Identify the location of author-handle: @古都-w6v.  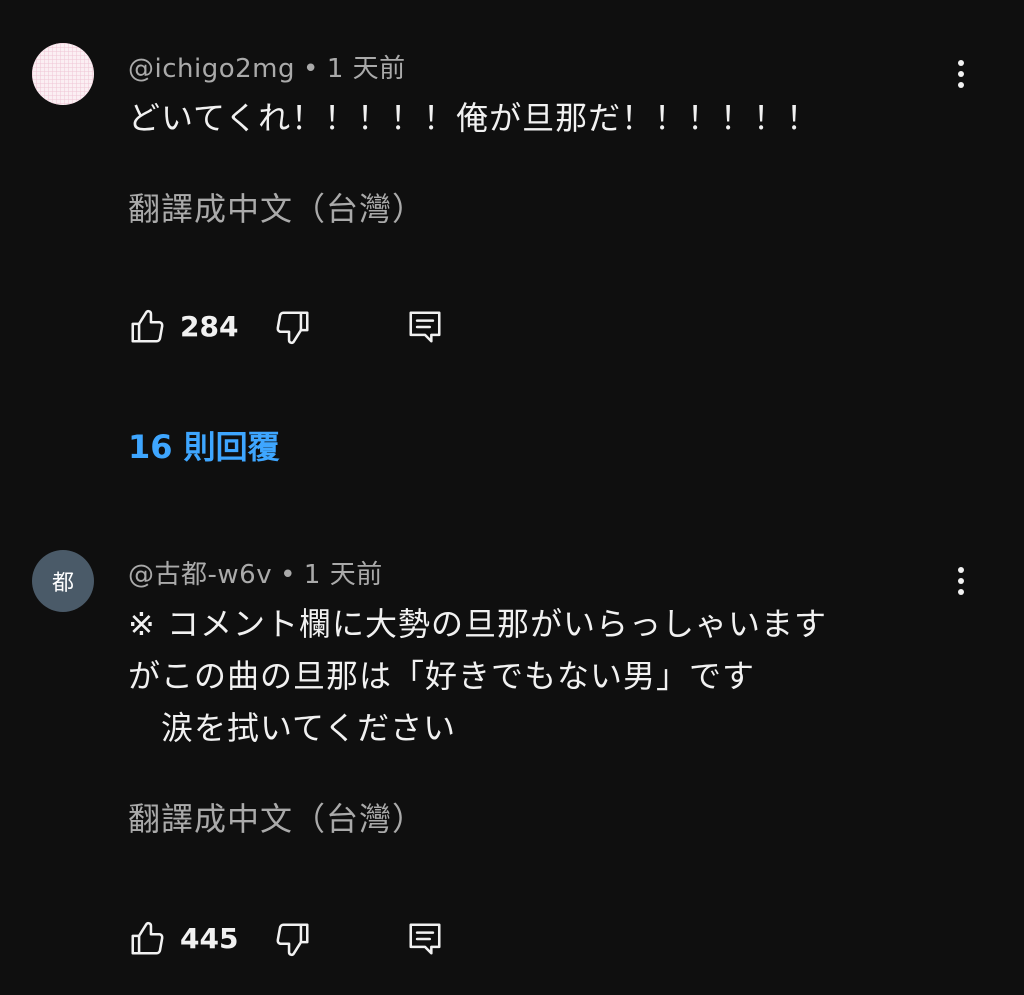
(200, 575).